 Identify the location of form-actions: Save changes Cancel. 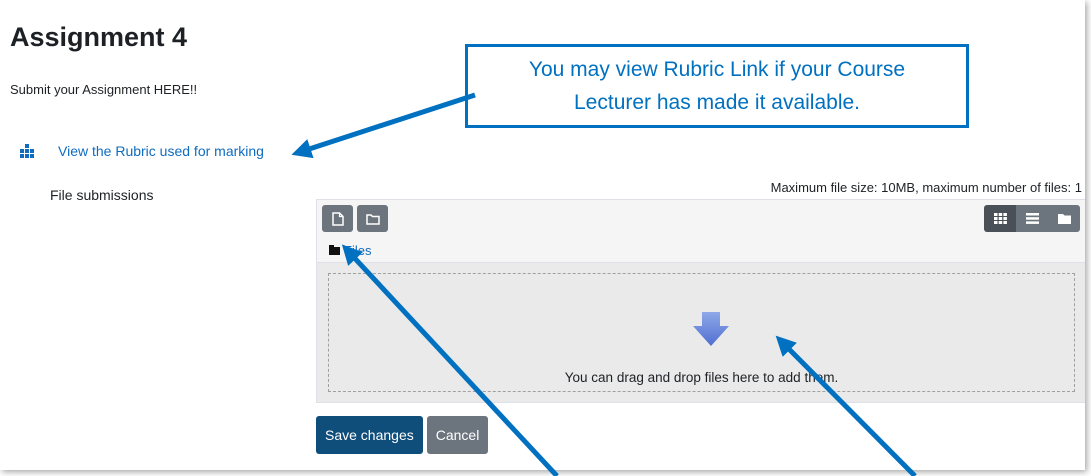
(402, 435).